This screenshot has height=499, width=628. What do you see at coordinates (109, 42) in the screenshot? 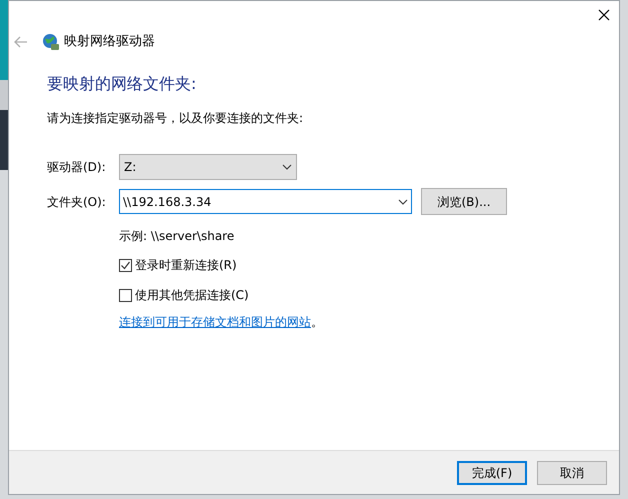
I see `window-title: 映射网络驱动器` at bounding box center [109, 42].